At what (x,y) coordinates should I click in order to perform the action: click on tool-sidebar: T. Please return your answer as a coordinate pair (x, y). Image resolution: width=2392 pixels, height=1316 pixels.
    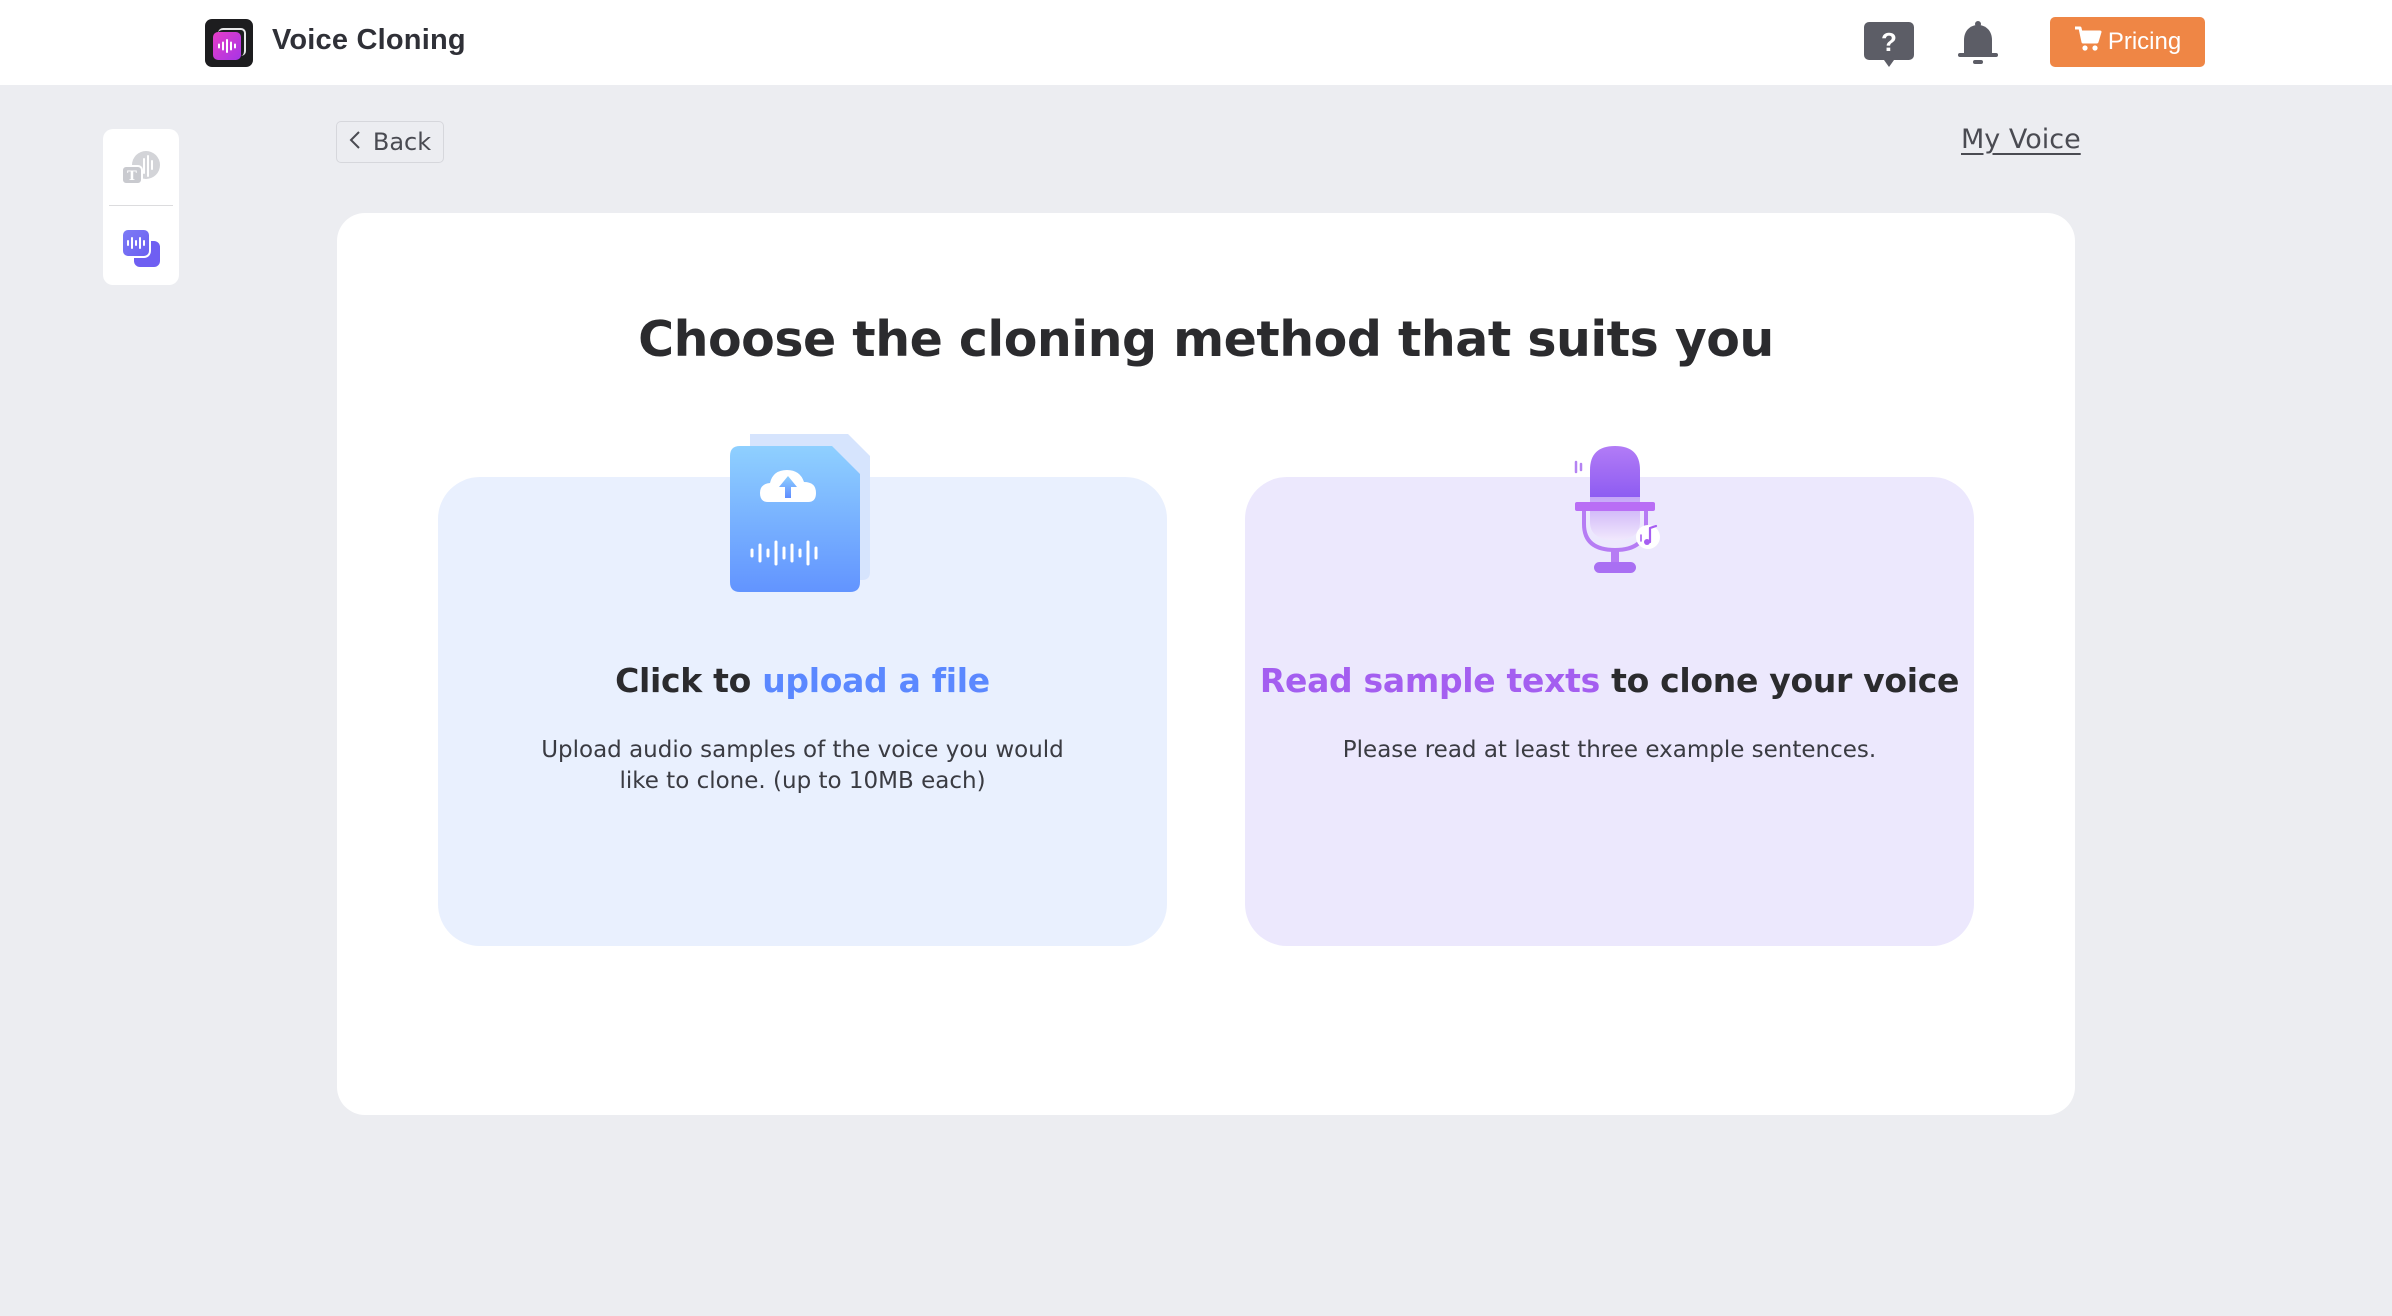
    Looking at the image, I should click on (141, 207).